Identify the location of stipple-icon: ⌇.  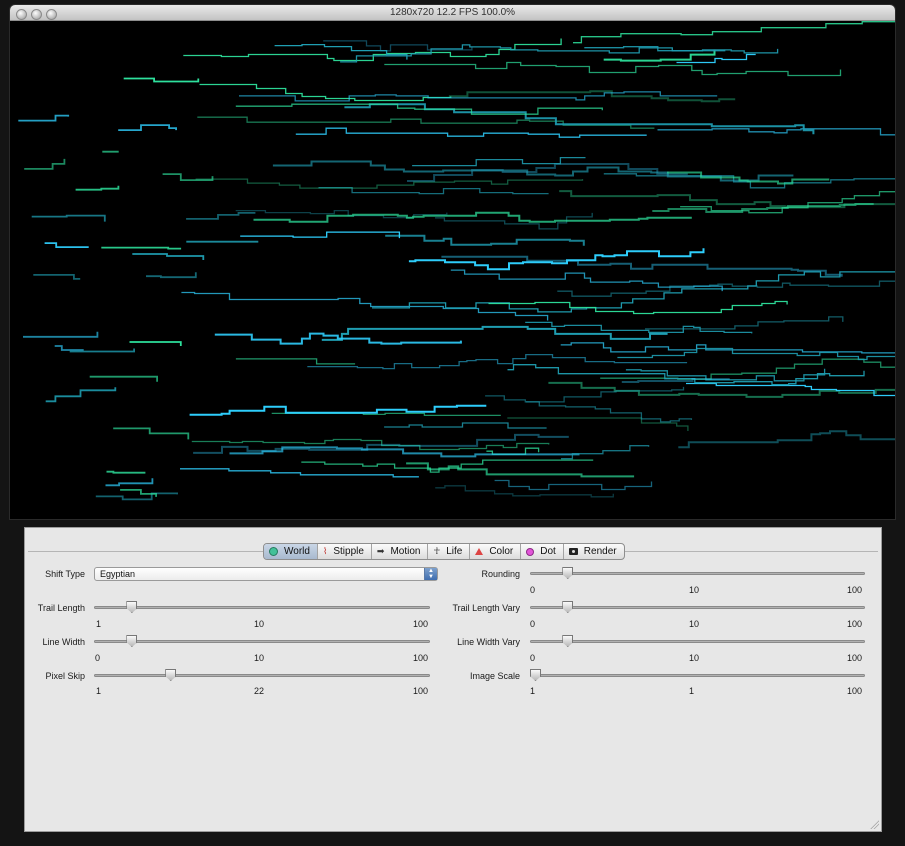
(325, 551).